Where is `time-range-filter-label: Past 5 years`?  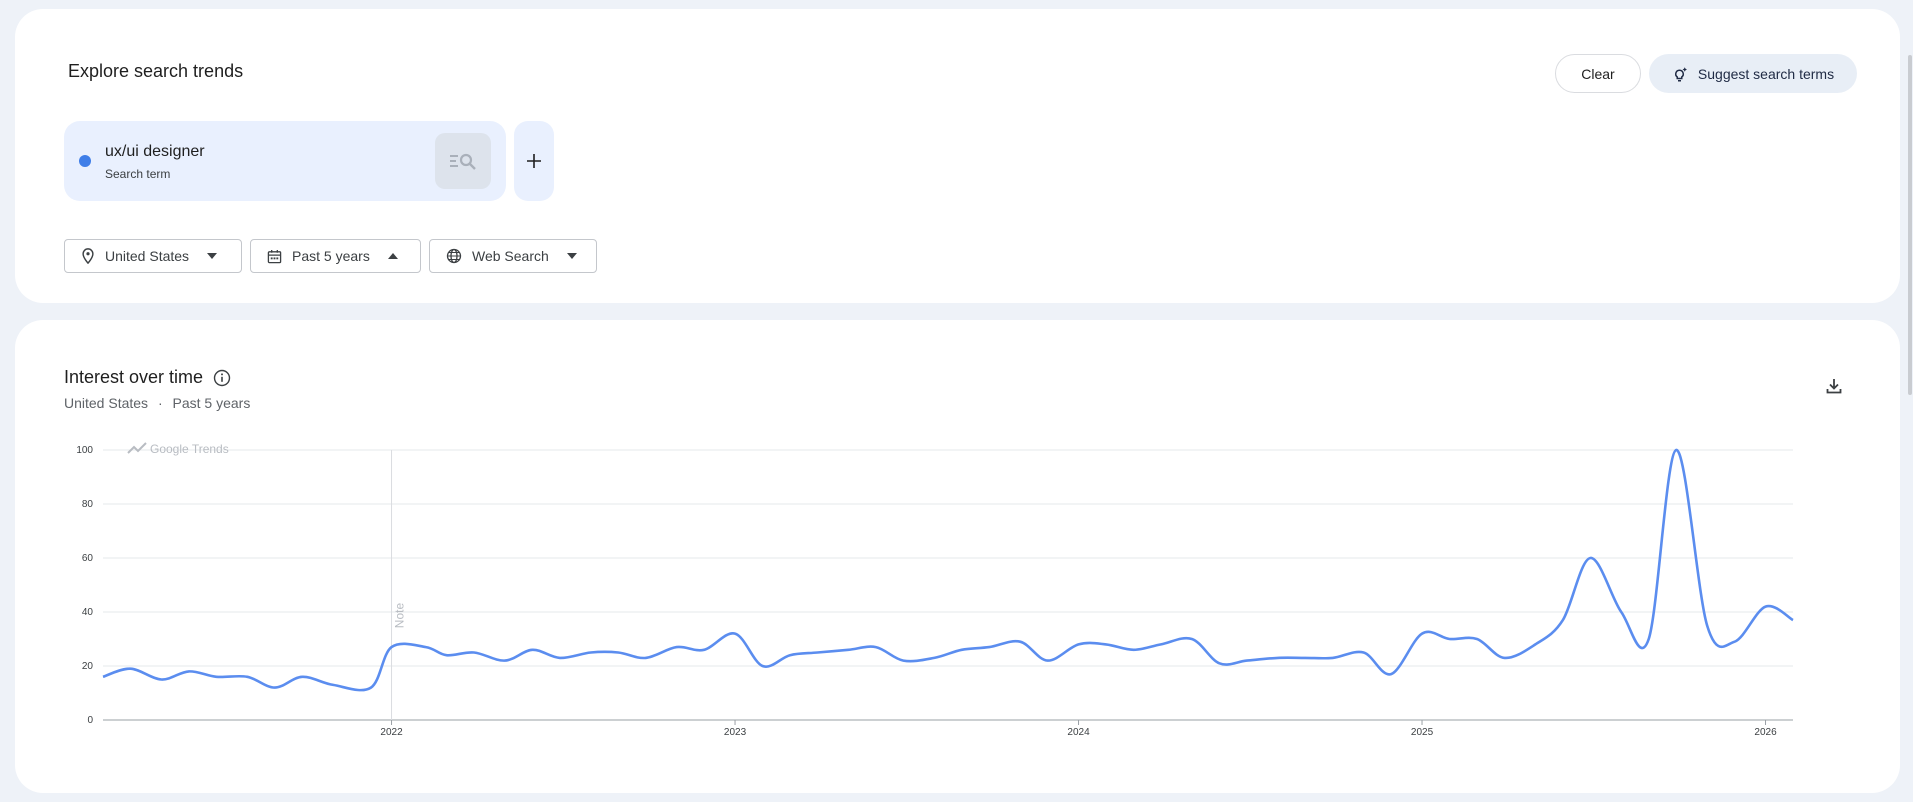 time-range-filter-label: Past 5 years is located at coordinates (331, 256).